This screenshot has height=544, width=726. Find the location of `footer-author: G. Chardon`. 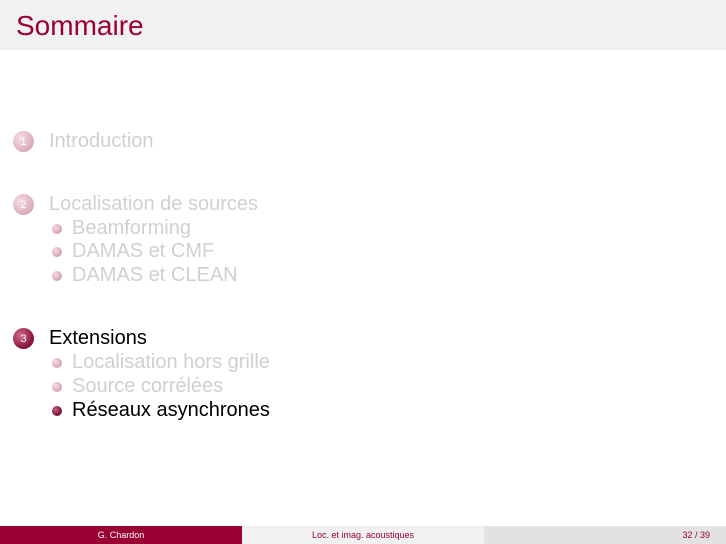

footer-author: G. Chardon is located at coordinates (121, 535).